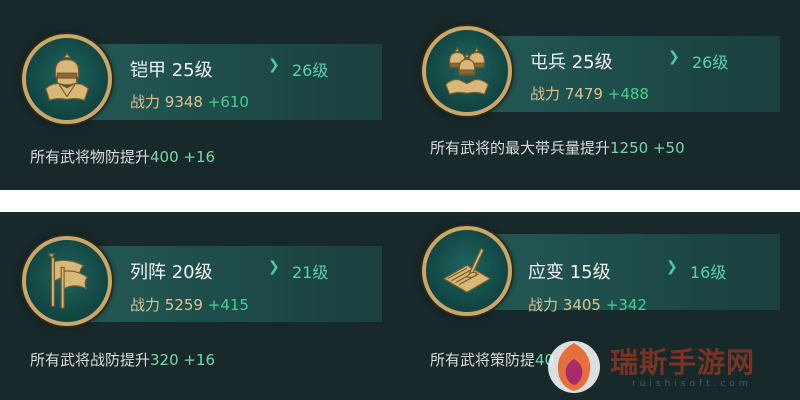 The height and width of the screenshot is (400, 800). I want to click on watermark-url: ruishisoft.com, so click(692, 384).